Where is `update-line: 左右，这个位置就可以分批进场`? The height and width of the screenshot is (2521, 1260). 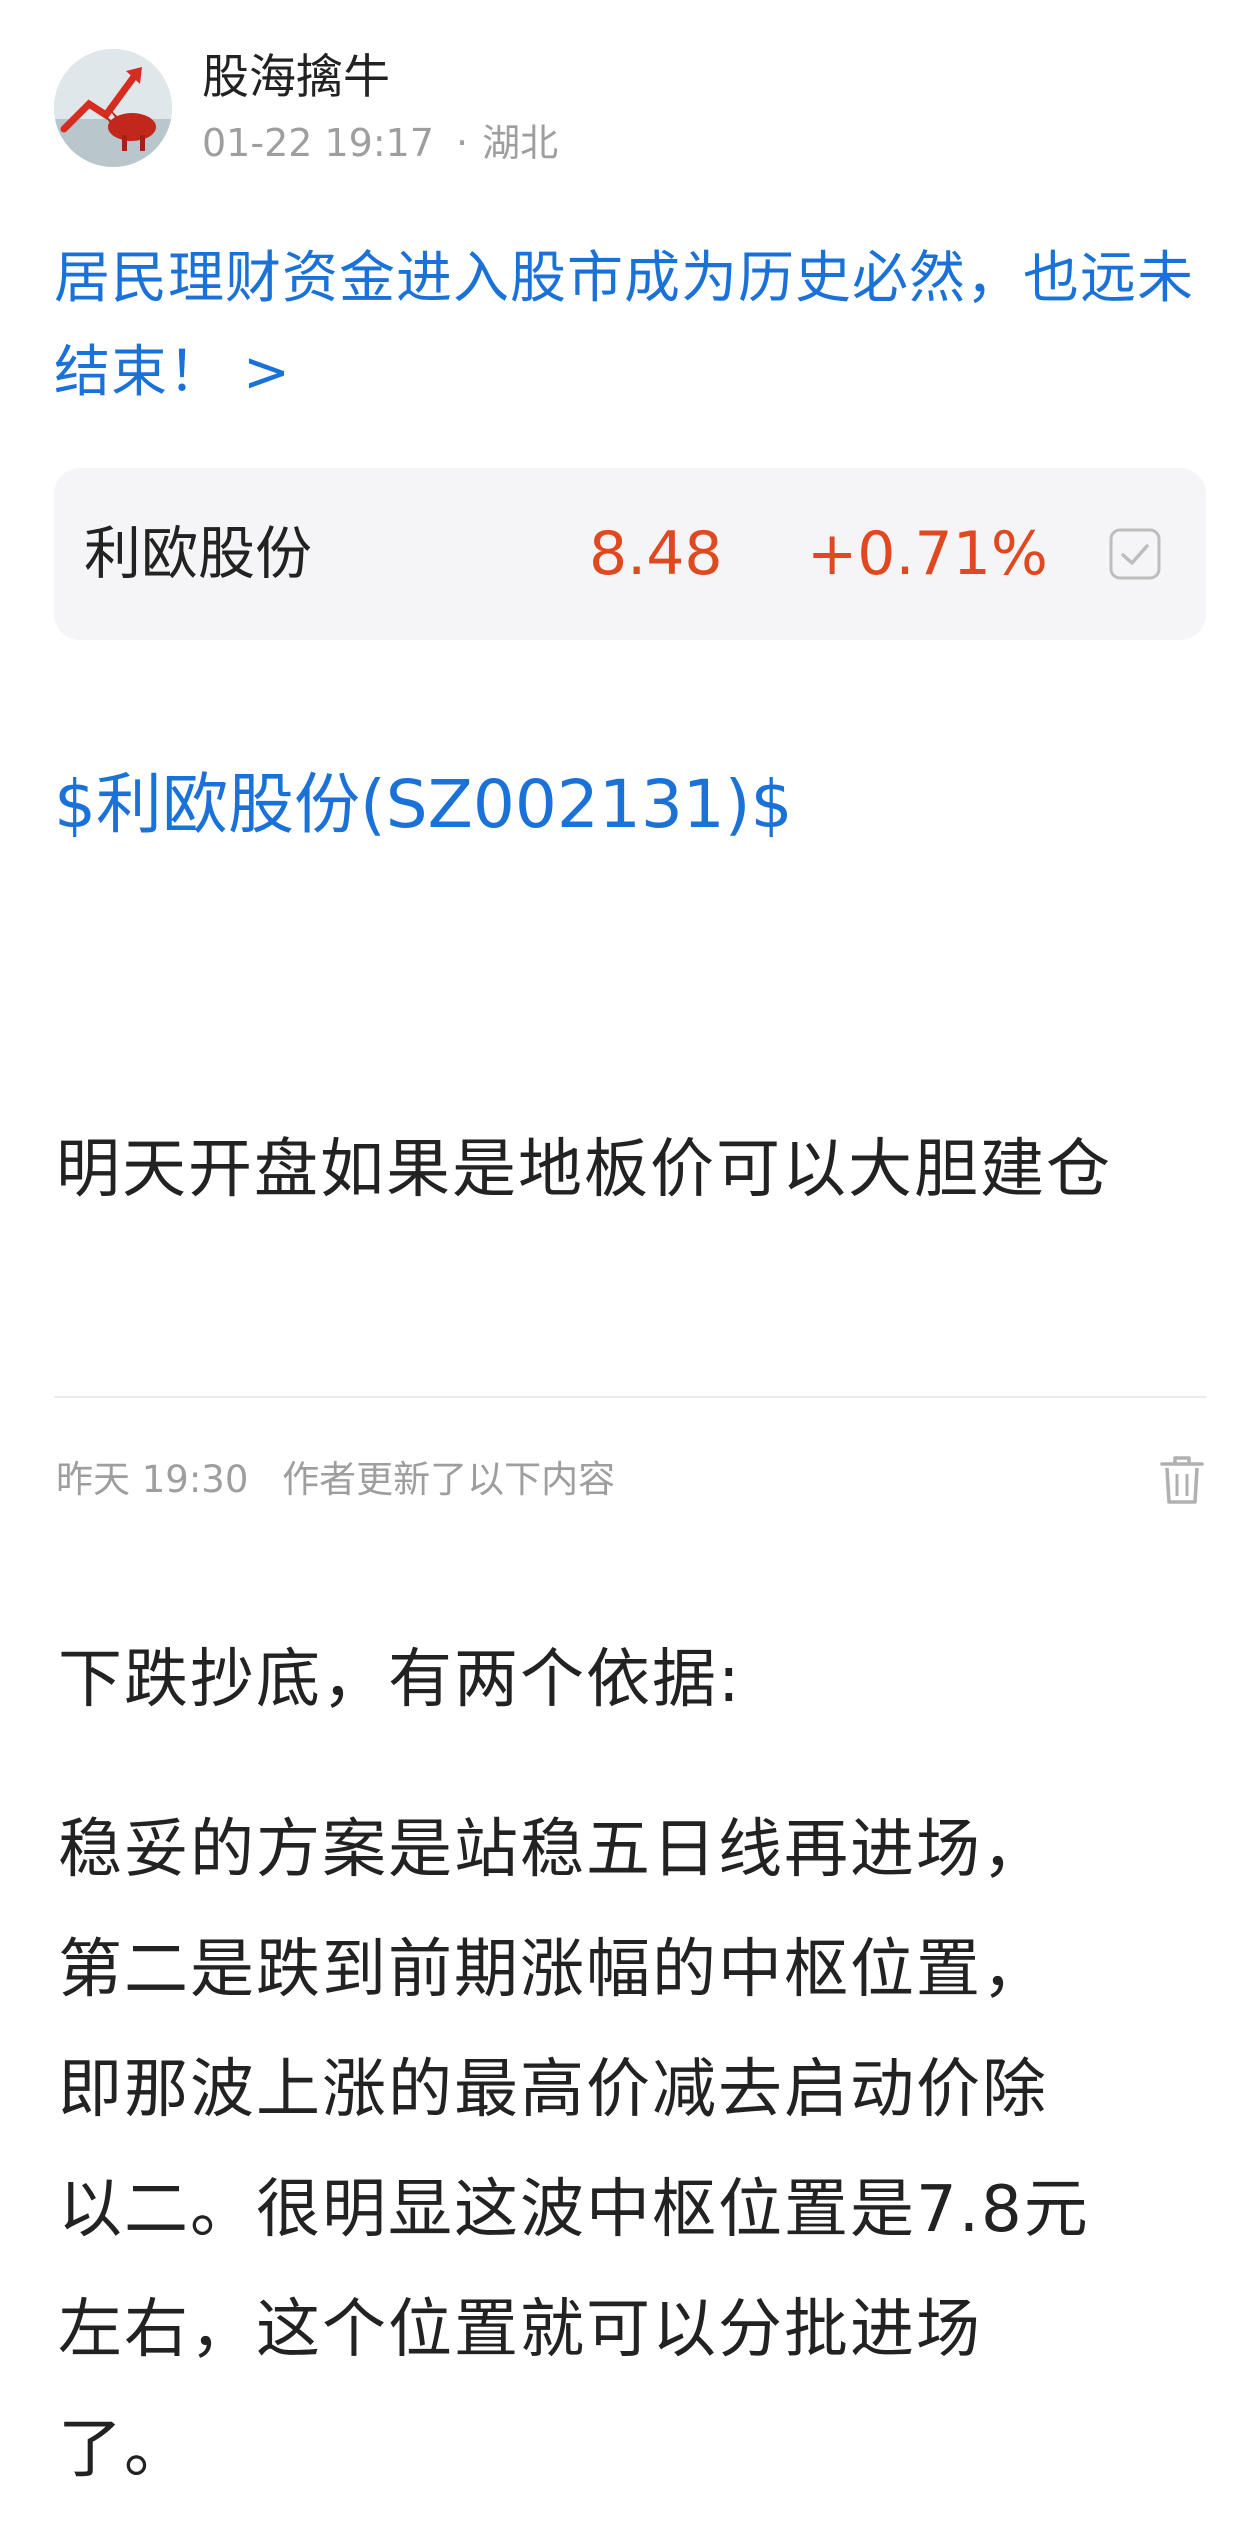
update-line: 左右，这个位置就可以分批进场 is located at coordinates (520, 2330).